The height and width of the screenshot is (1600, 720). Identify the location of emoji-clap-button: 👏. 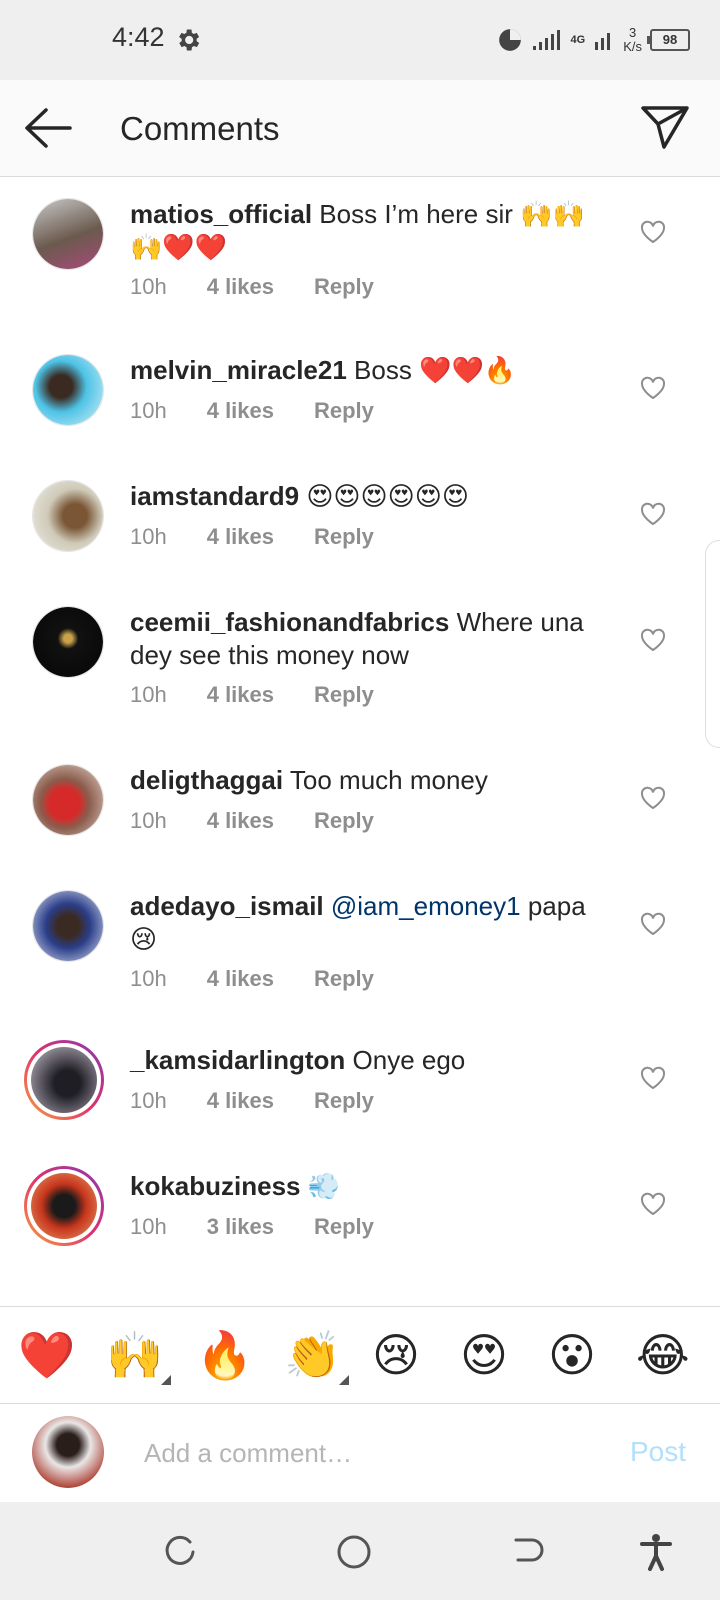
(317, 1357).